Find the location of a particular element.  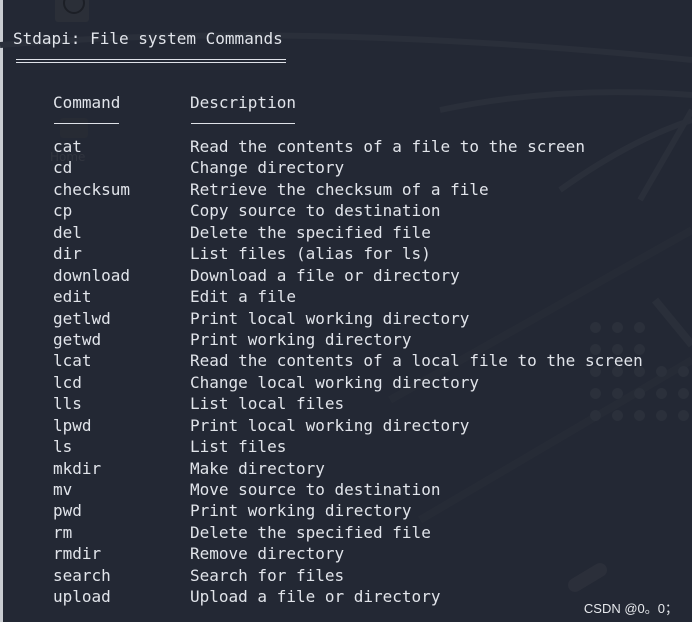

table-row: lcd Change local working directory is located at coordinates (346, 382).